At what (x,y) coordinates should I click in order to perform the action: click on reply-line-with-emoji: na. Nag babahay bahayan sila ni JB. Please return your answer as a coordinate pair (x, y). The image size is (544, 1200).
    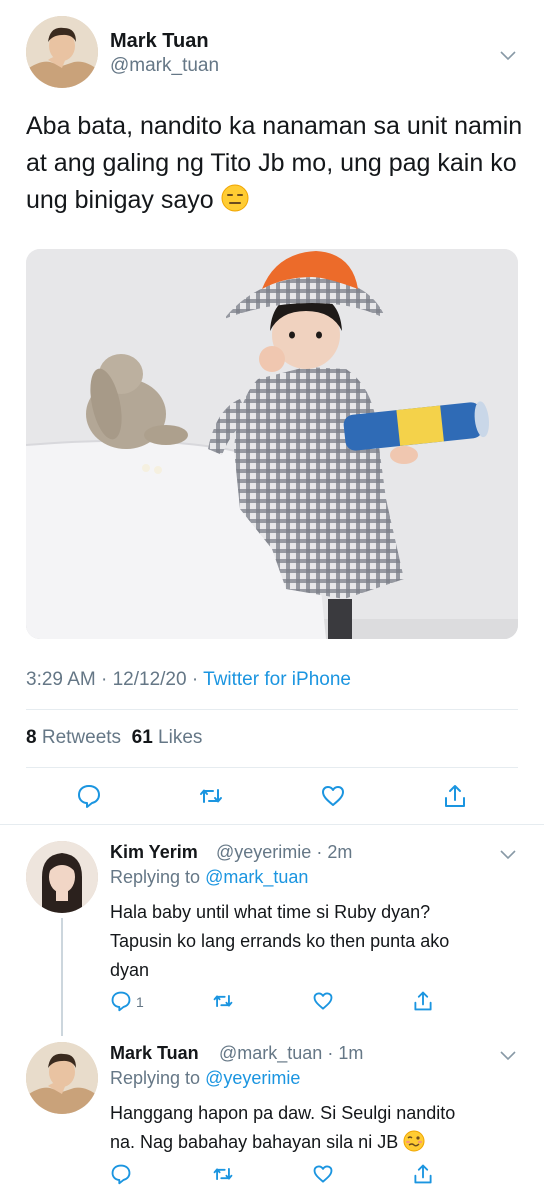
    Looking at the image, I should click on (320, 1142).